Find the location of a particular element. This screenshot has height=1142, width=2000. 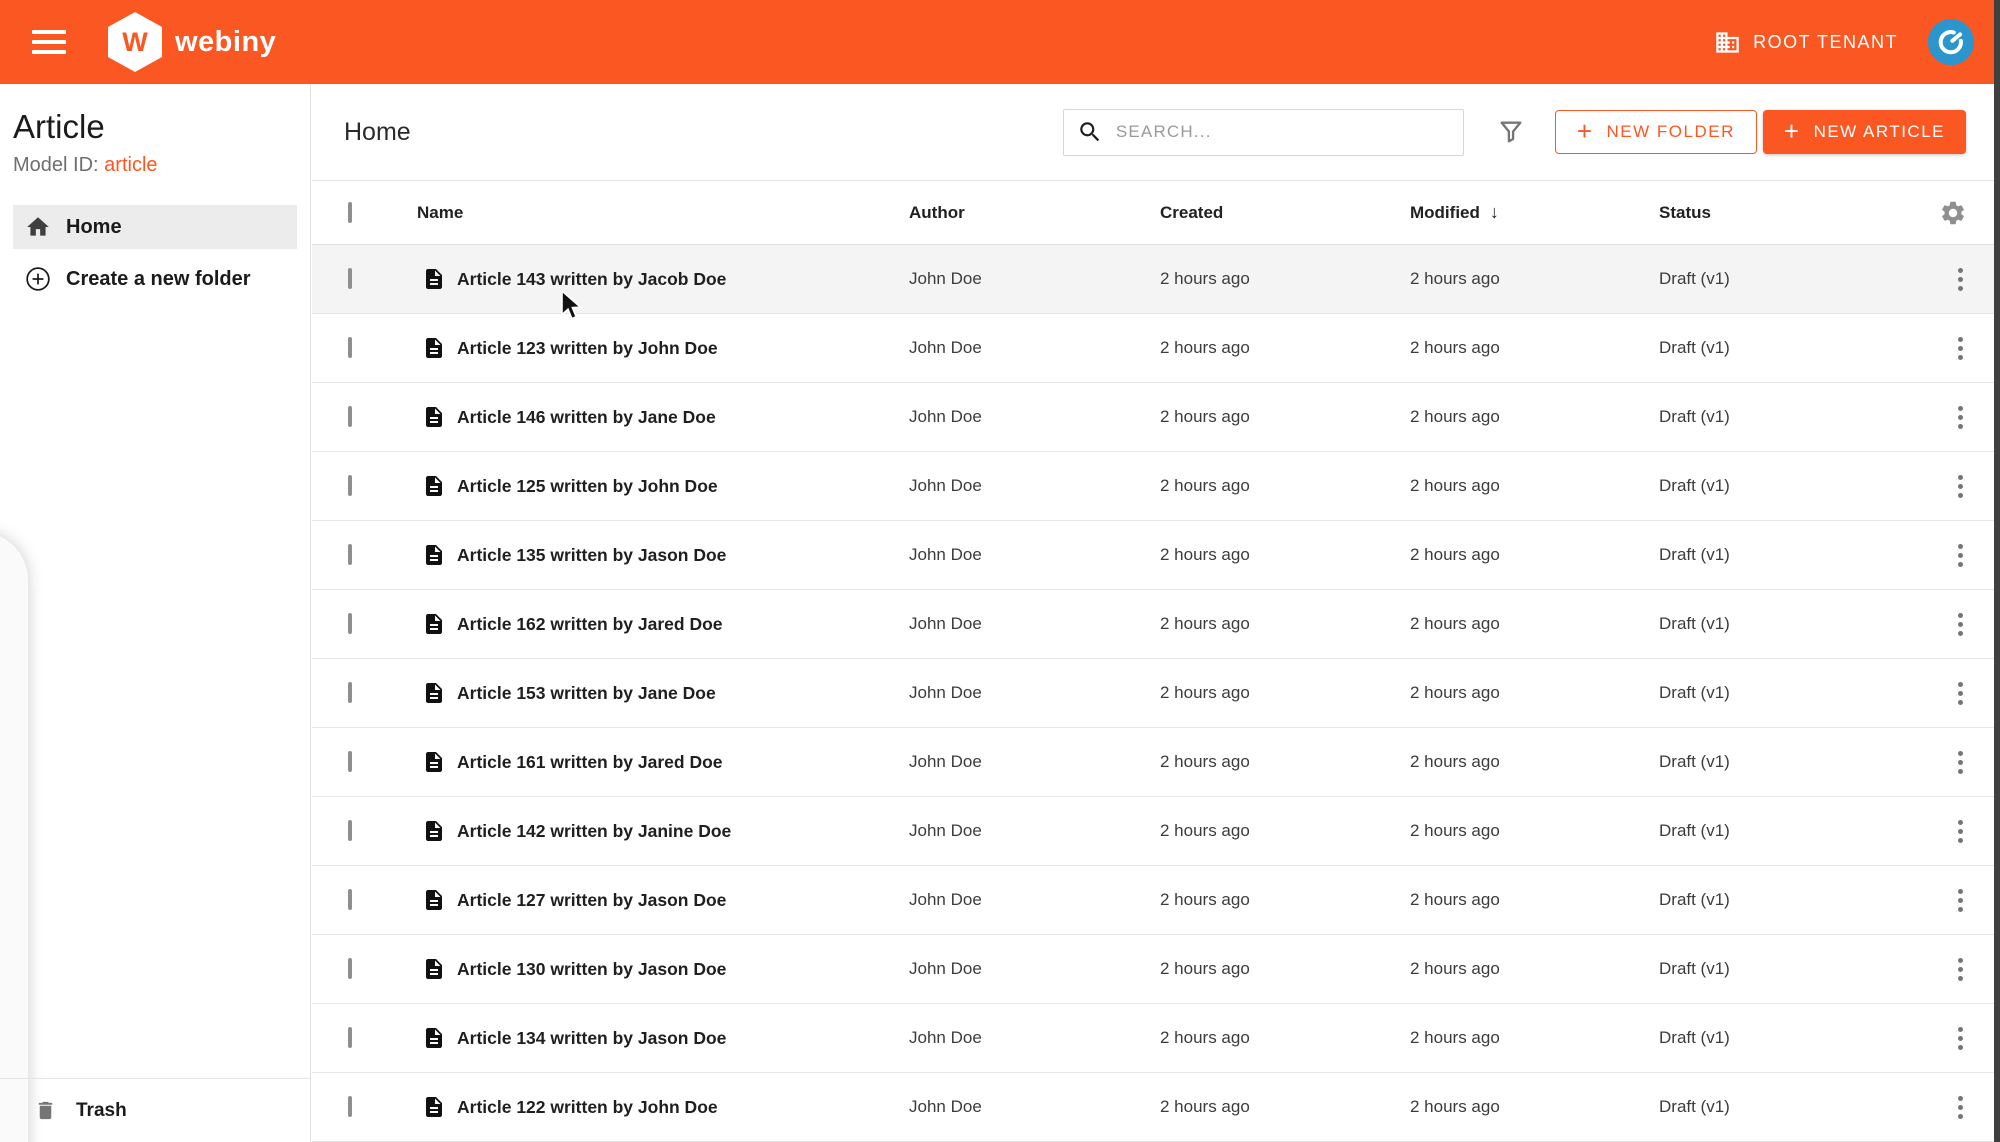

column-header-status: Status is located at coordinates (1765, 213).